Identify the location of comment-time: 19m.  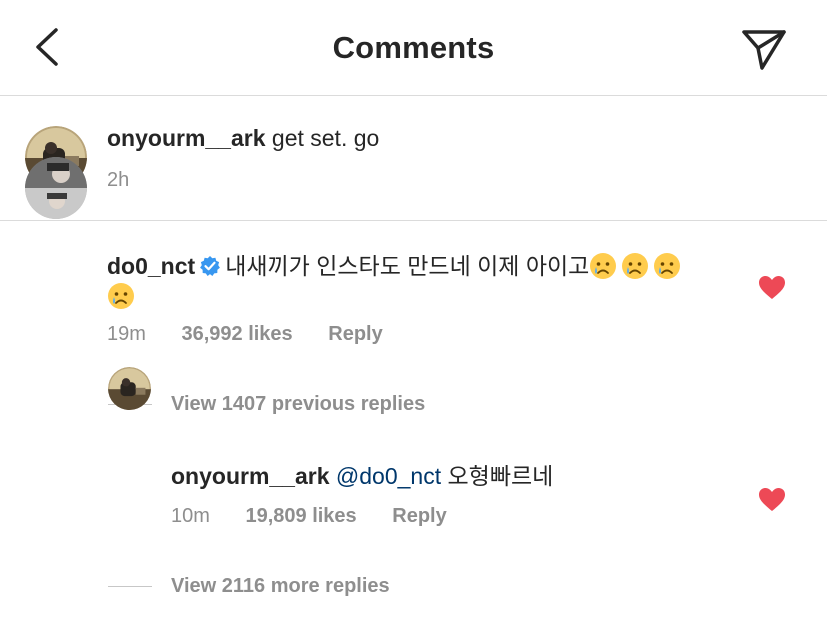
(126, 334).